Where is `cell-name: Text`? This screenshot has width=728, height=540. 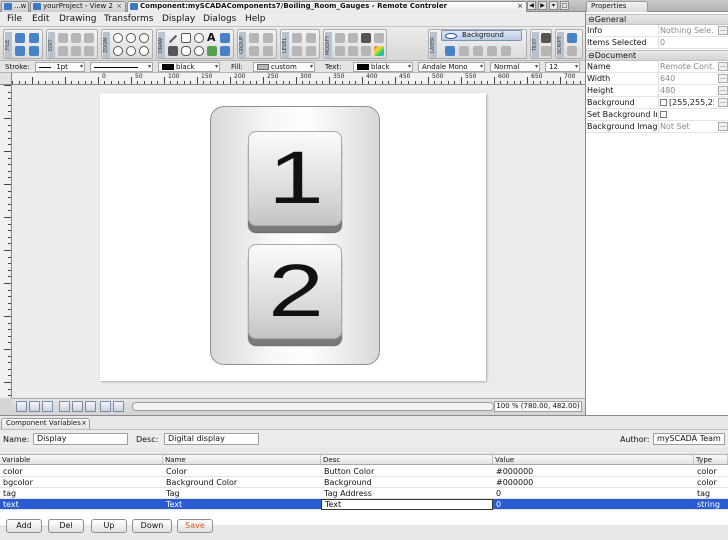
cell-name: Text is located at coordinates (242, 504).